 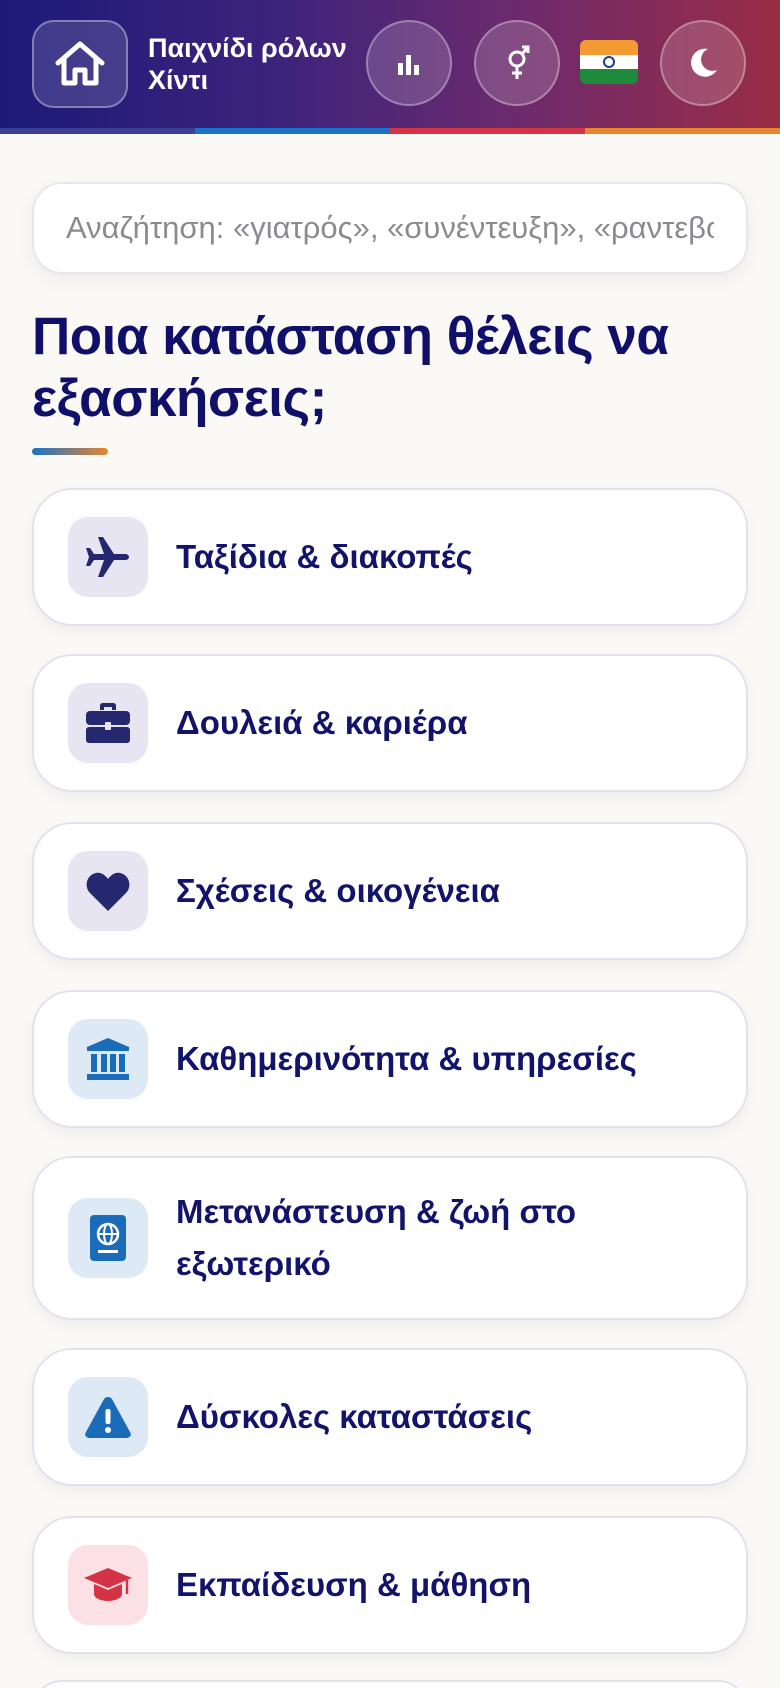 What do you see at coordinates (322, 722) in the screenshot?
I see `category-label: Δουλειά & καριέρα` at bounding box center [322, 722].